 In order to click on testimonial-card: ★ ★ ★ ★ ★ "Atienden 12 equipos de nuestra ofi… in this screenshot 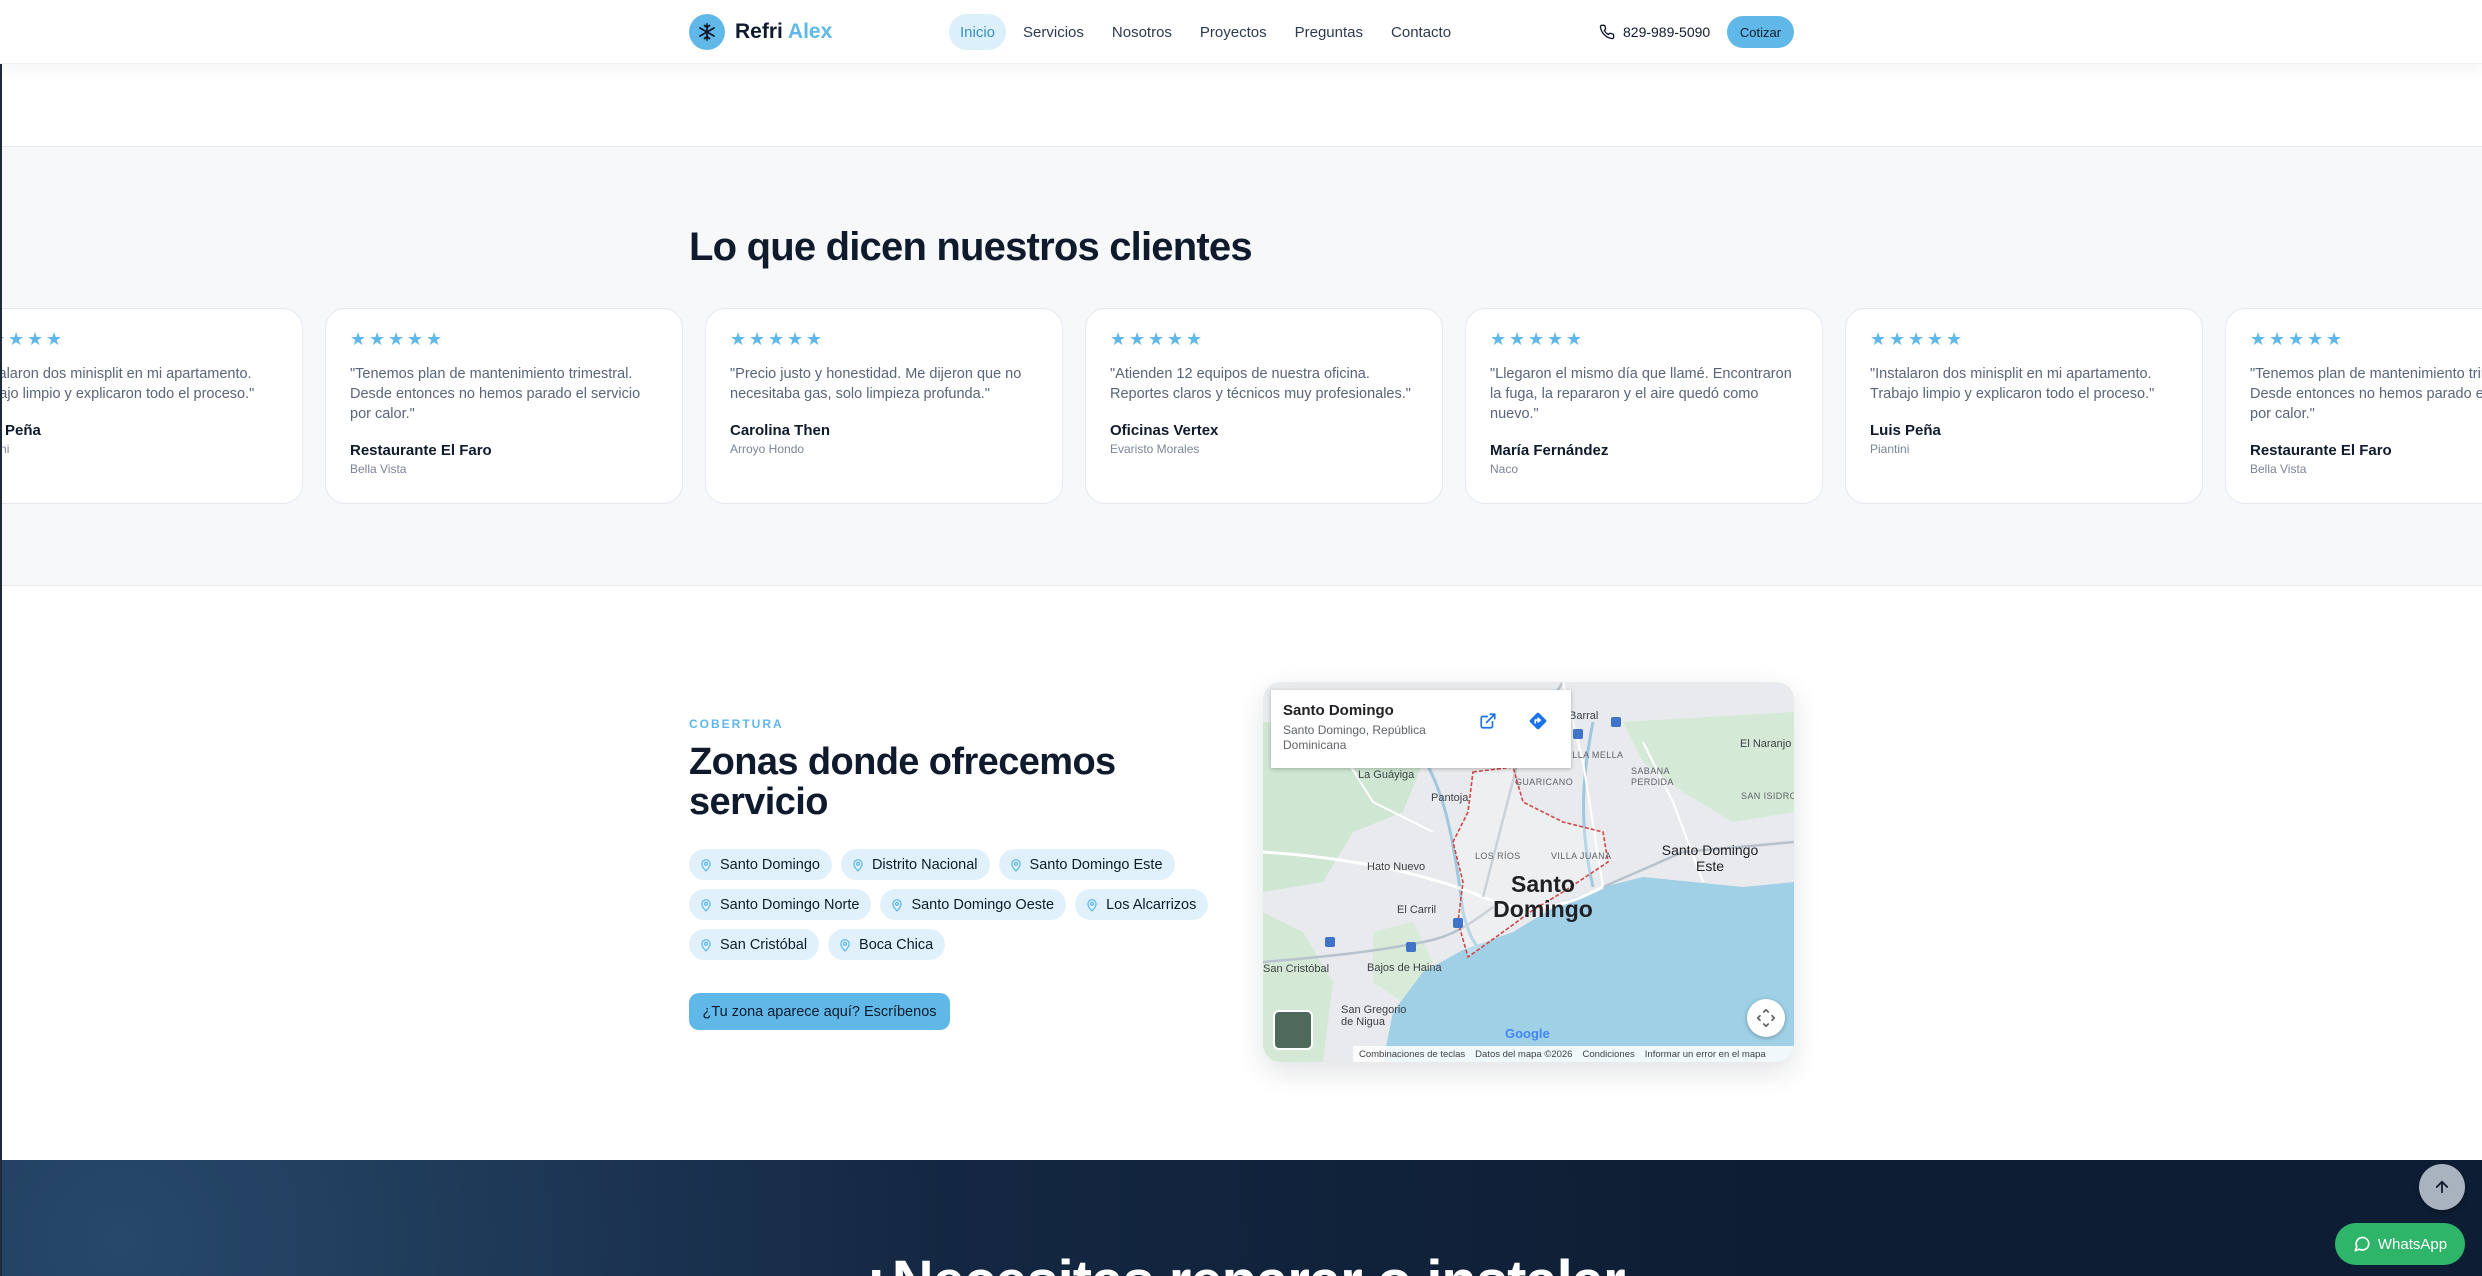, I will do `click(1264, 406)`.